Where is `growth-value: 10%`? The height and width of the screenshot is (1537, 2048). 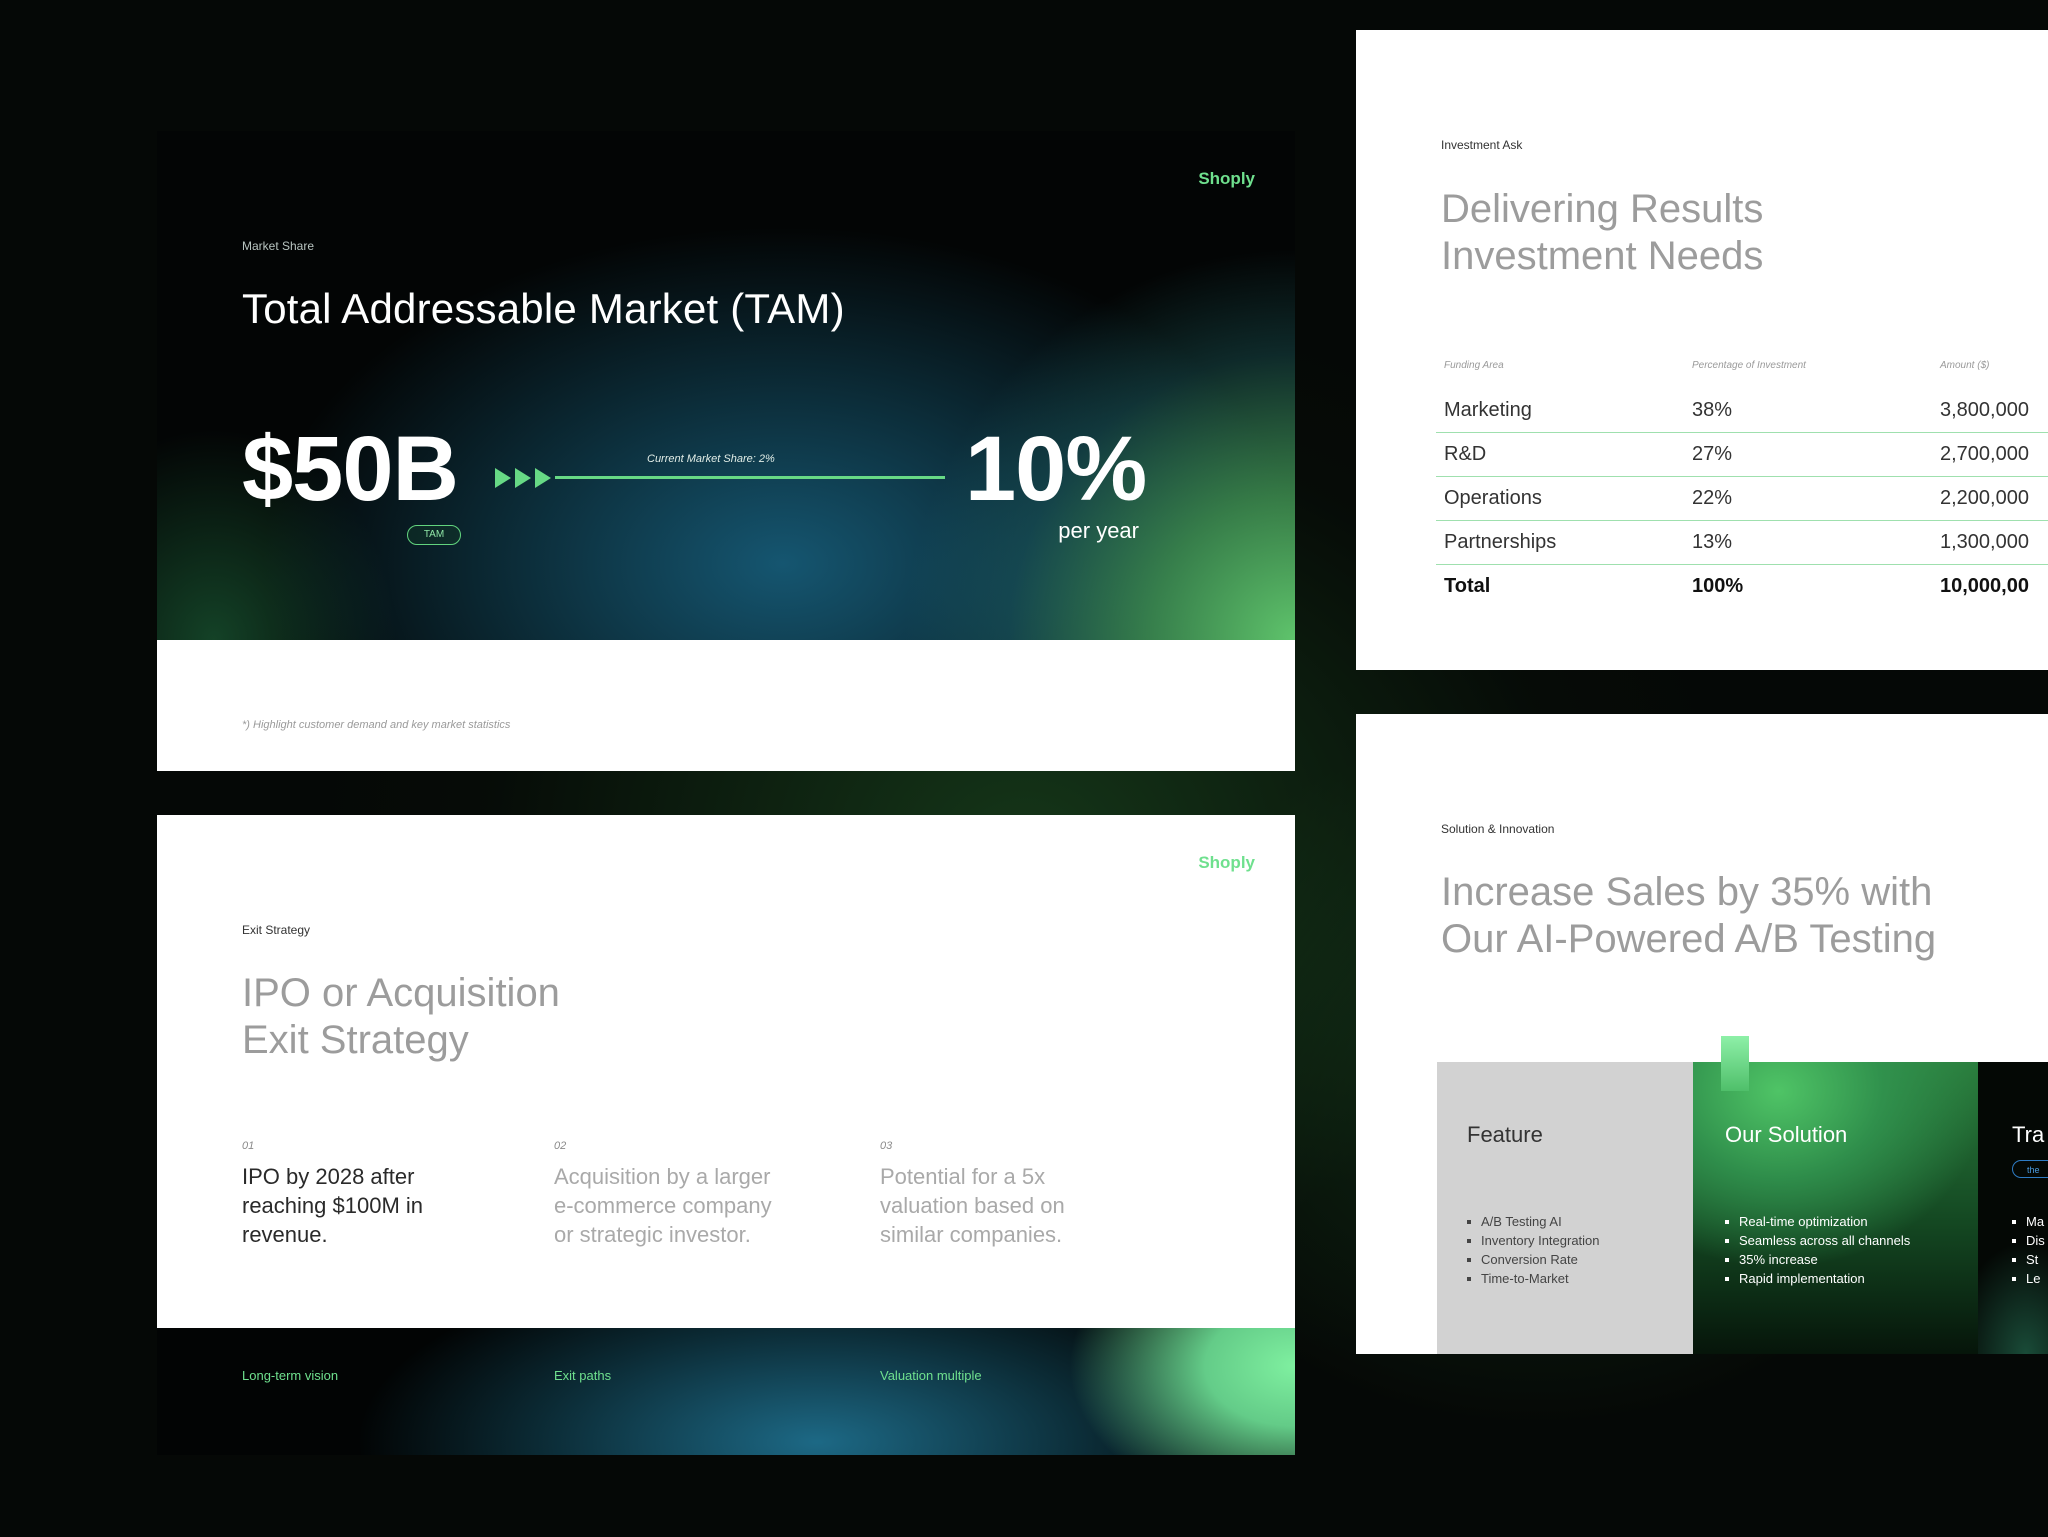 growth-value: 10% is located at coordinates (1056, 469).